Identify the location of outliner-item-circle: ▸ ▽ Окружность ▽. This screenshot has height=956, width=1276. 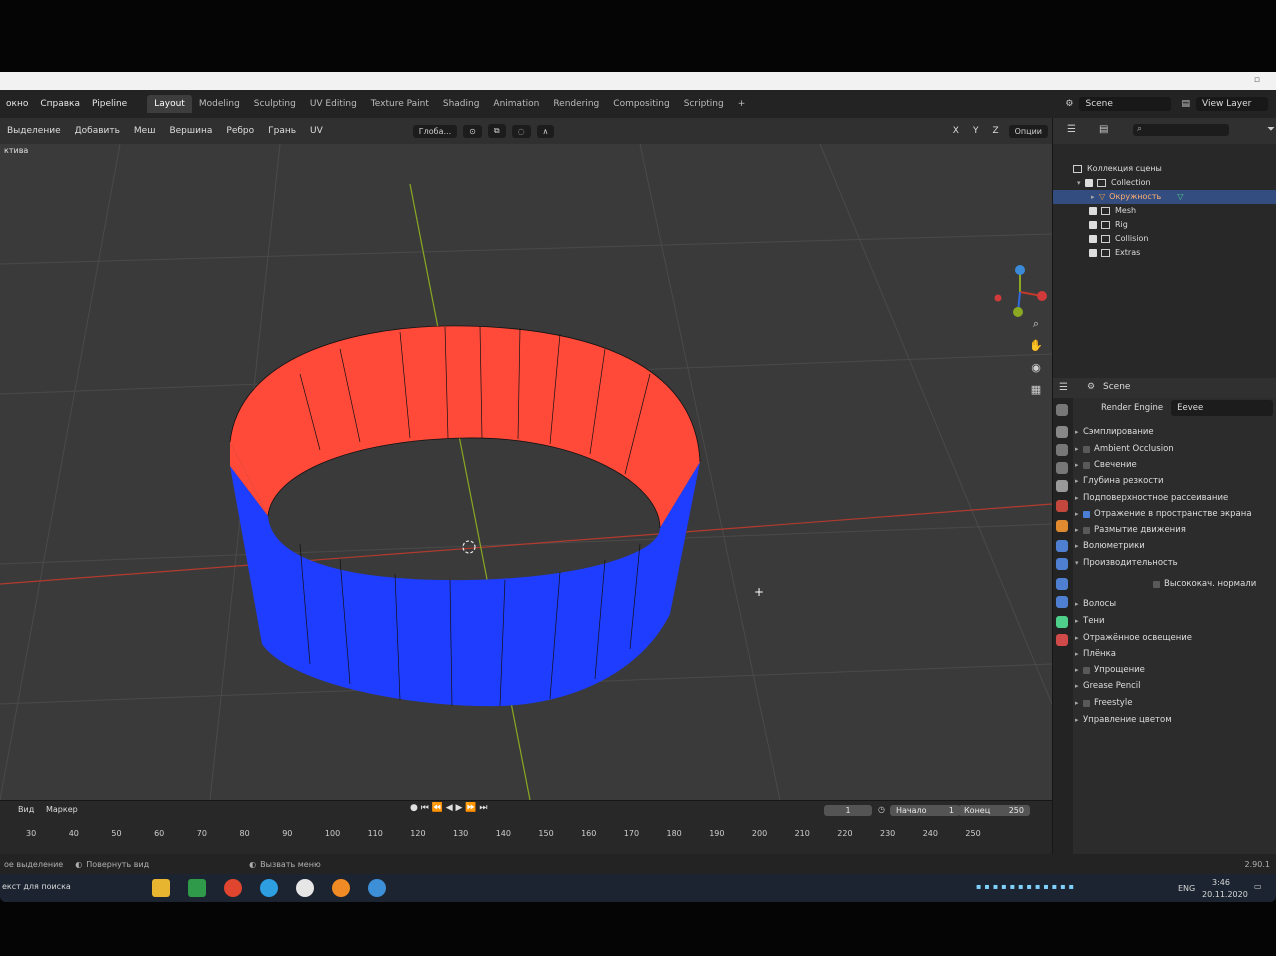
(1164, 197).